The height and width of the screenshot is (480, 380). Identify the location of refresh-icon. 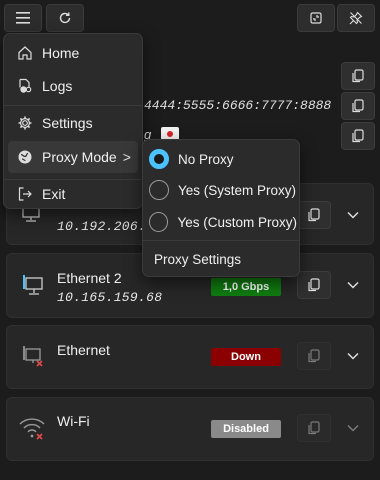
(65, 18).